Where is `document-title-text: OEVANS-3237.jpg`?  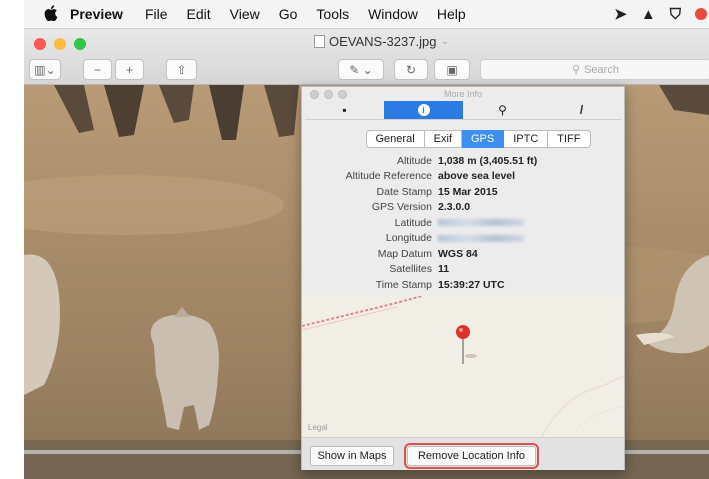
document-title-text: OEVANS-3237.jpg is located at coordinates (383, 41).